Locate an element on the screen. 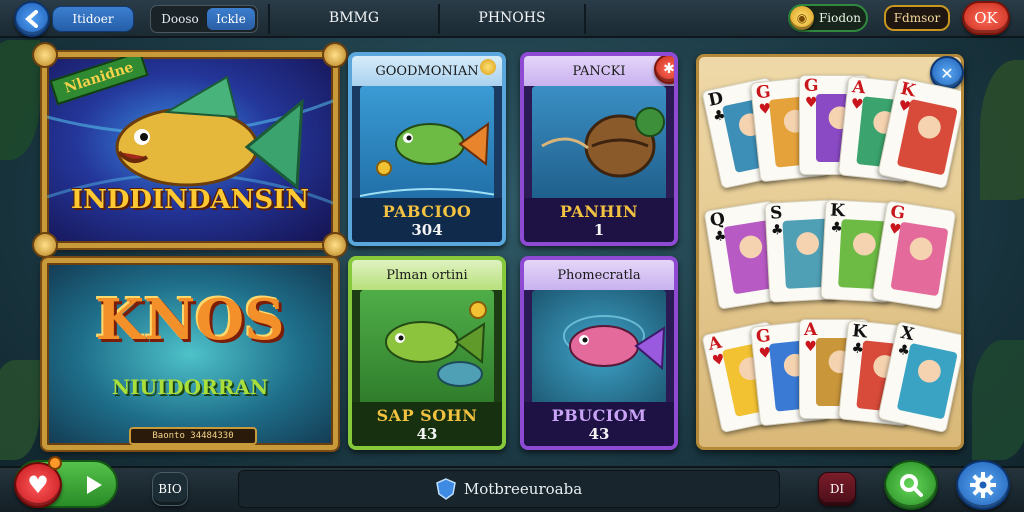 The height and width of the screenshot is (512, 1024). play-icon is located at coordinates (94, 485).